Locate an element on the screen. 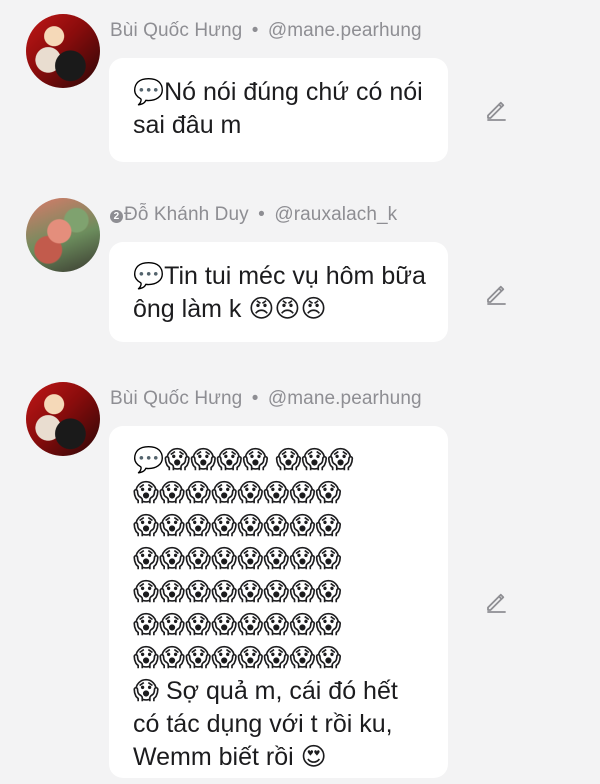 The image size is (600, 784). message-text: 💬Tin tui méc vụ hôm bữa ông làm k 😠😠😠 is located at coordinates (283, 292).